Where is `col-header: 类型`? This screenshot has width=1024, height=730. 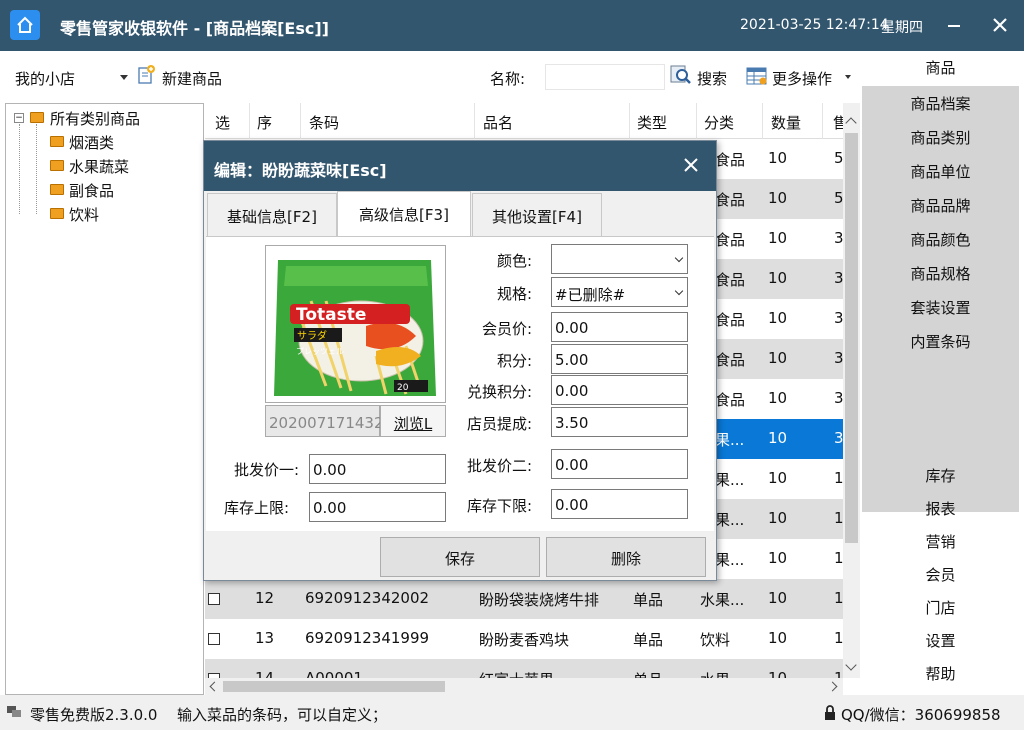
col-header: 类型 is located at coordinates (652, 122).